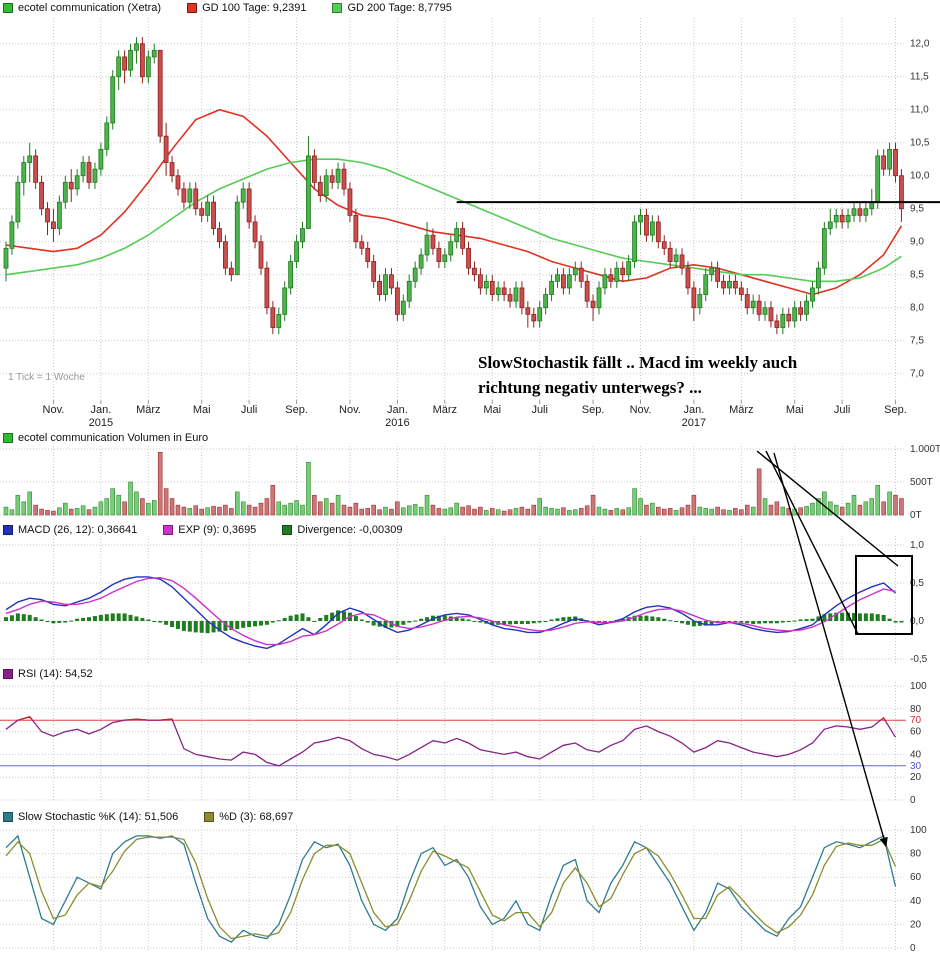 This screenshot has width=940, height=958. I want to click on legend-item-volume: ecotel communication Volumen in Euro, so click(105, 438).